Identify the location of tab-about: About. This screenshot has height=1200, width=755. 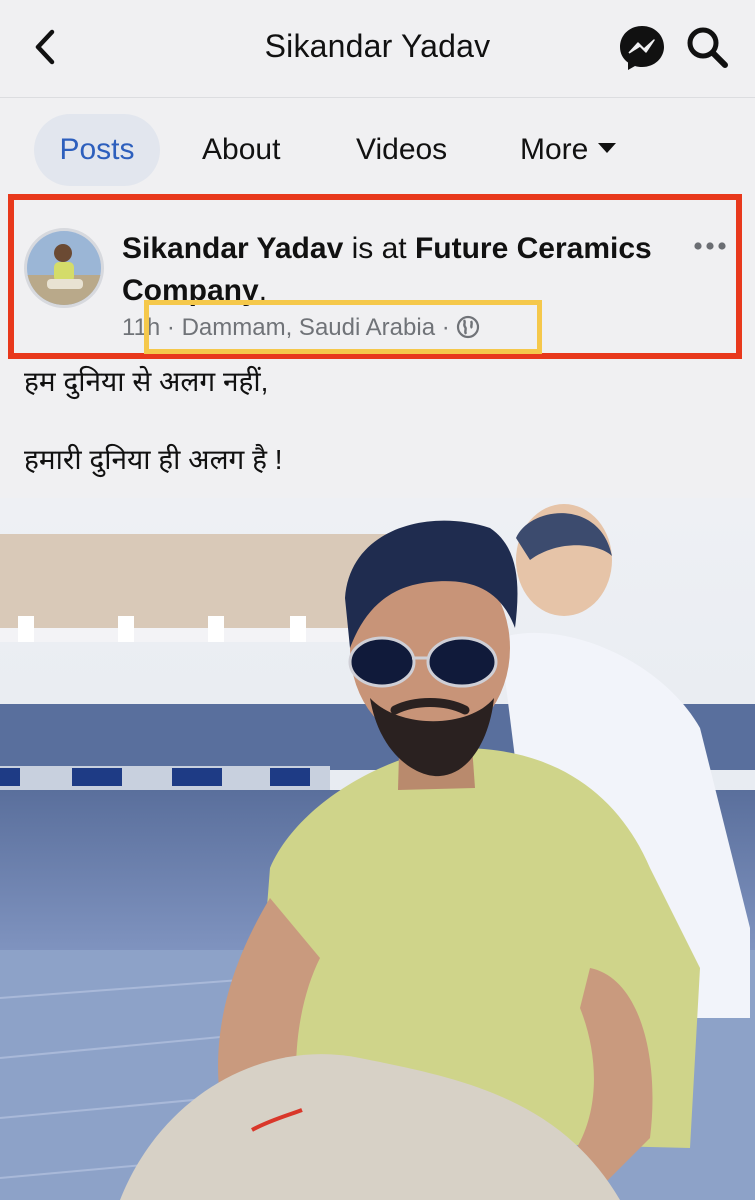
(241, 150).